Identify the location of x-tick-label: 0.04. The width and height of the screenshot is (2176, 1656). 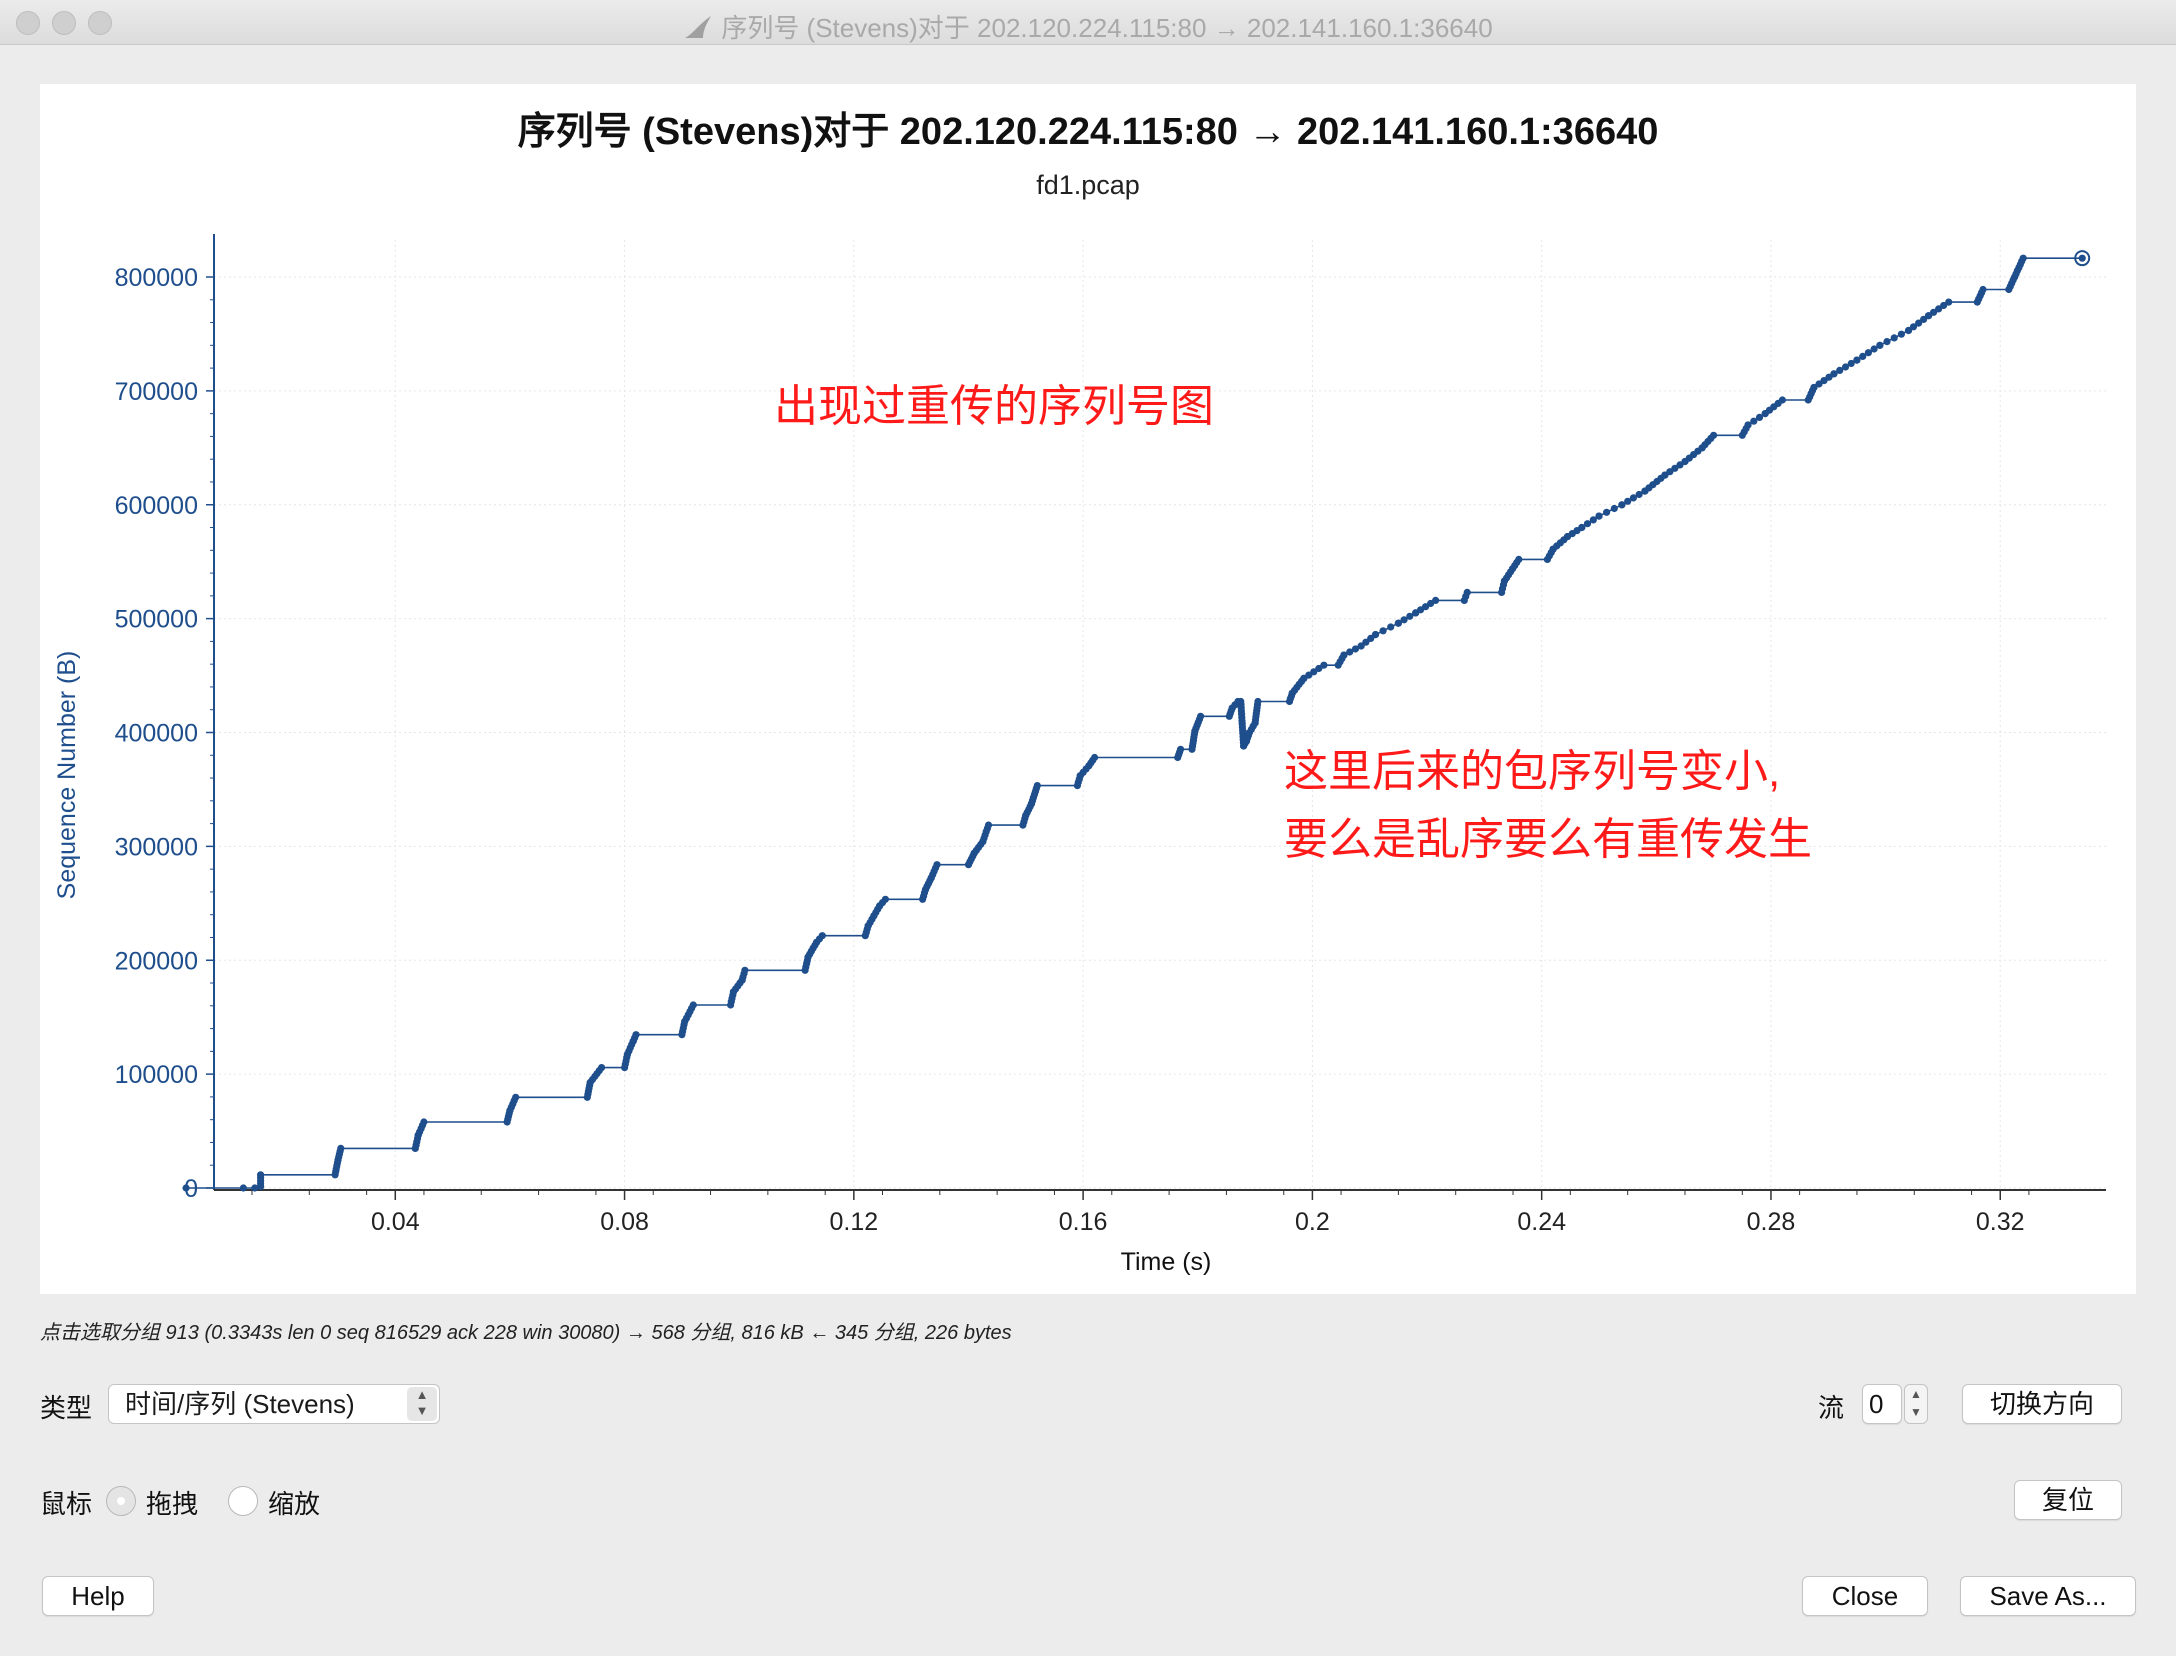
(395, 1222).